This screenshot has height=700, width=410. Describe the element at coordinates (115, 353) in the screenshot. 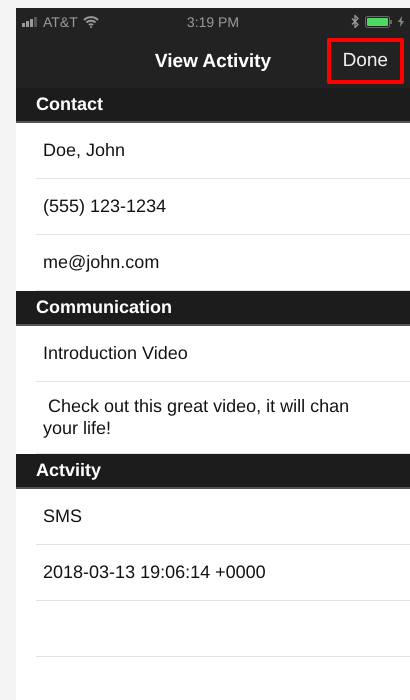

I see `row-text: Introduction Video` at that location.